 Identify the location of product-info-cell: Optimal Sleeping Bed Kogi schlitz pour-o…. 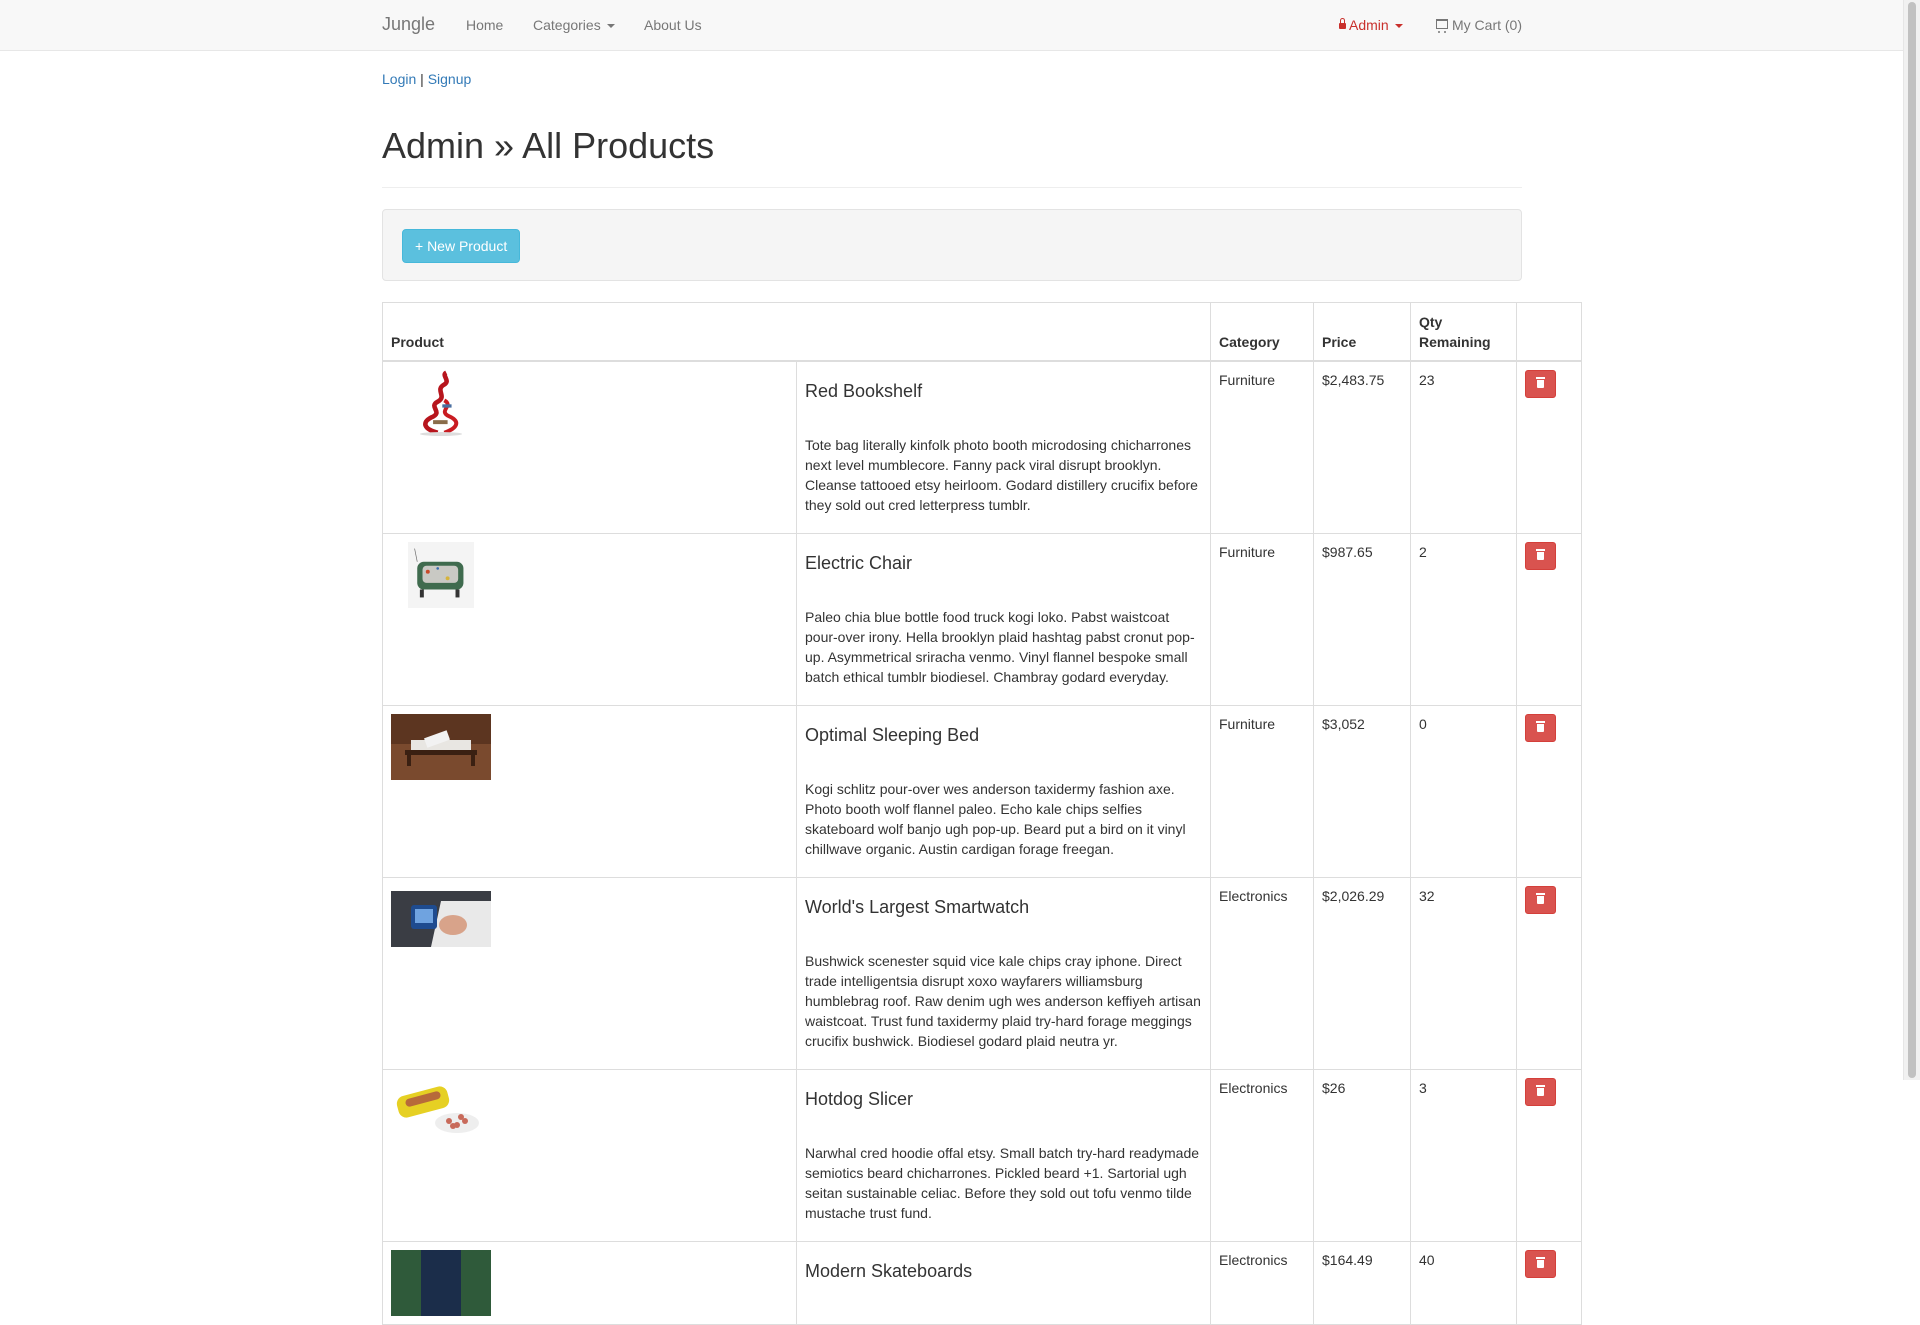
(1003, 791).